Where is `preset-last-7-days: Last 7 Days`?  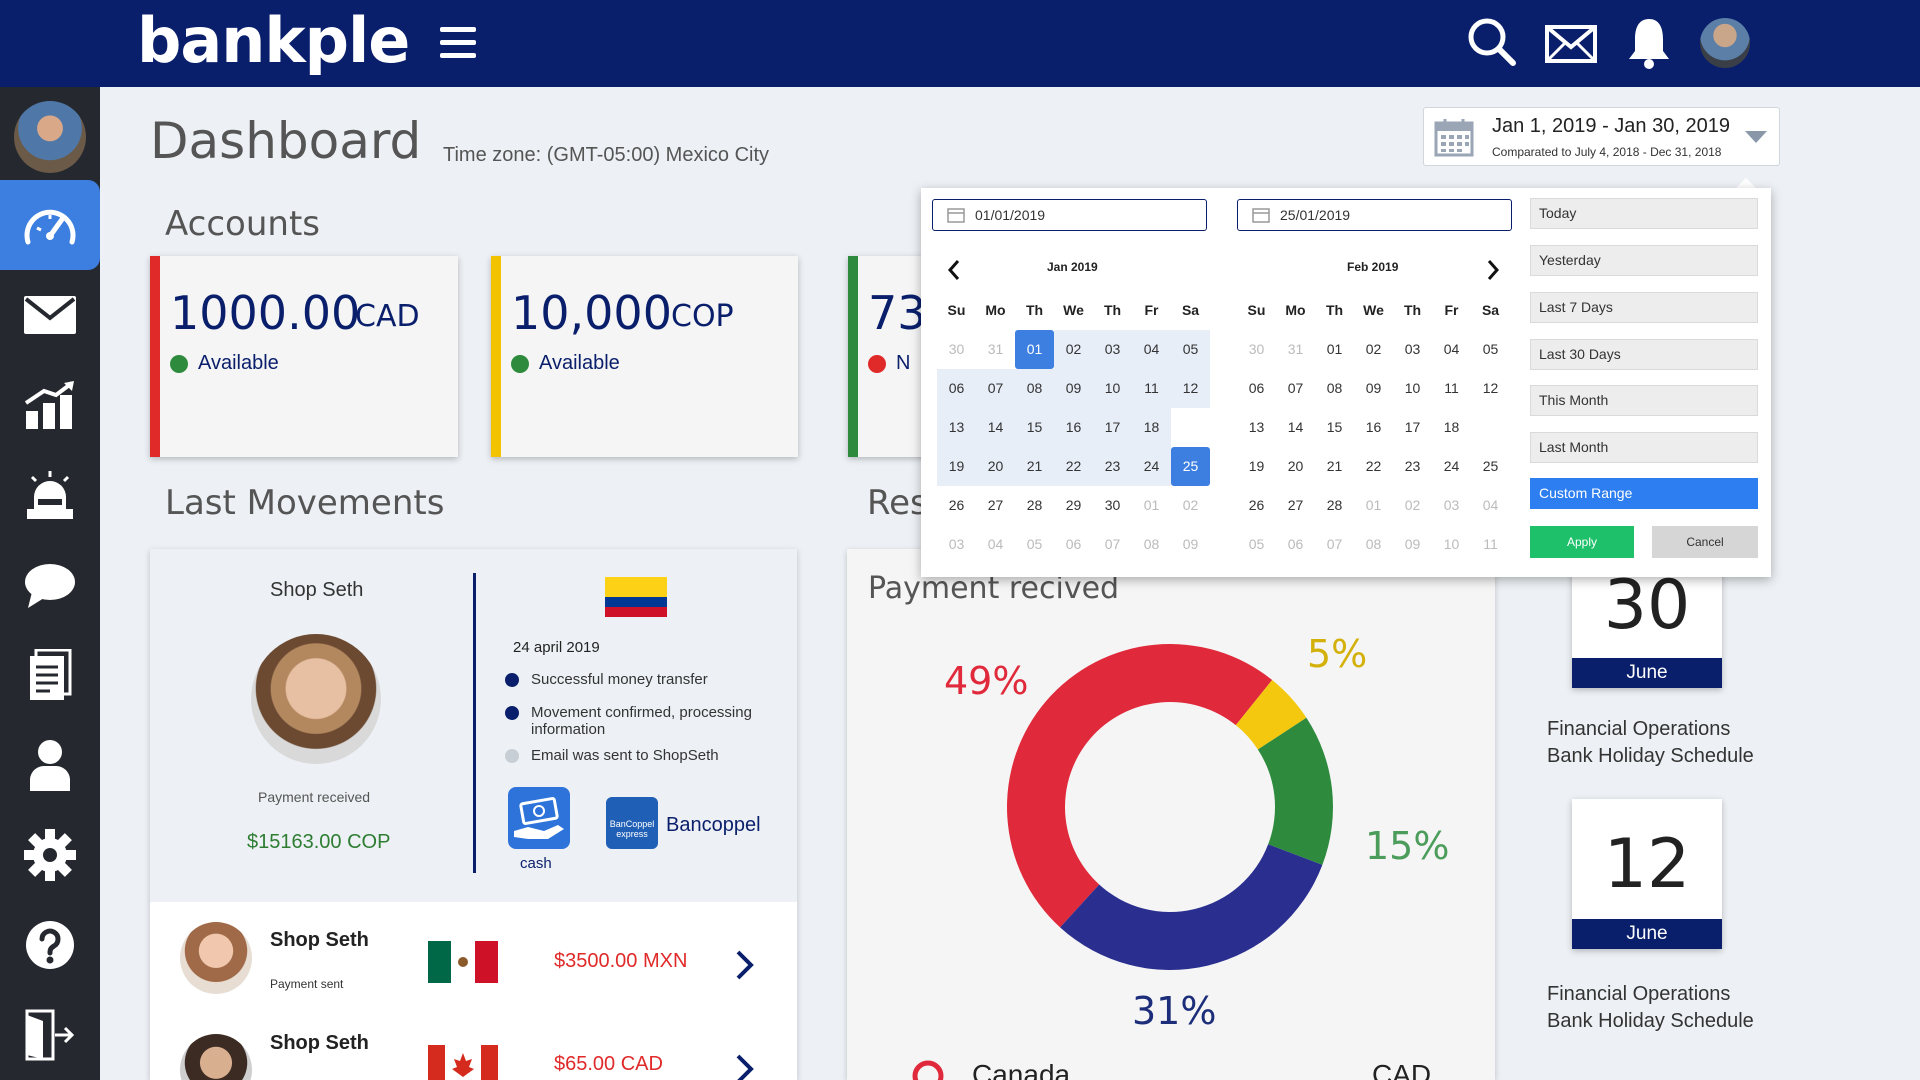 preset-last-7-days: Last 7 Days is located at coordinates (1644, 307).